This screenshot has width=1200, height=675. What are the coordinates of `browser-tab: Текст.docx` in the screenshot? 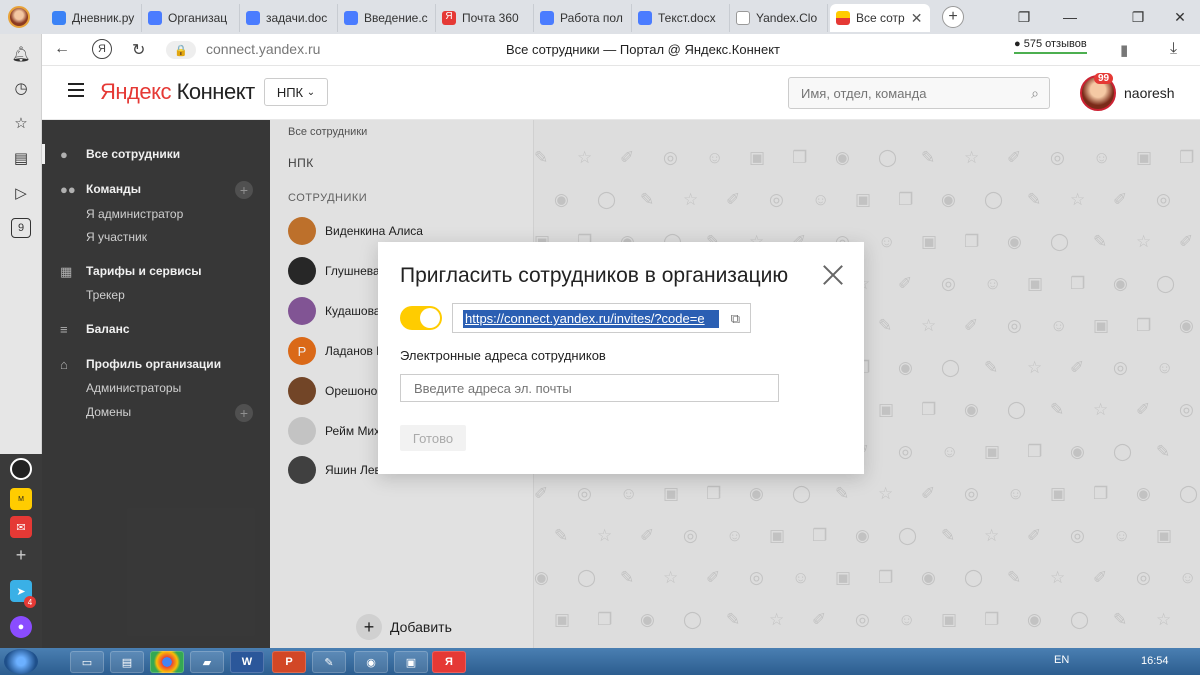 It's located at (681, 18).